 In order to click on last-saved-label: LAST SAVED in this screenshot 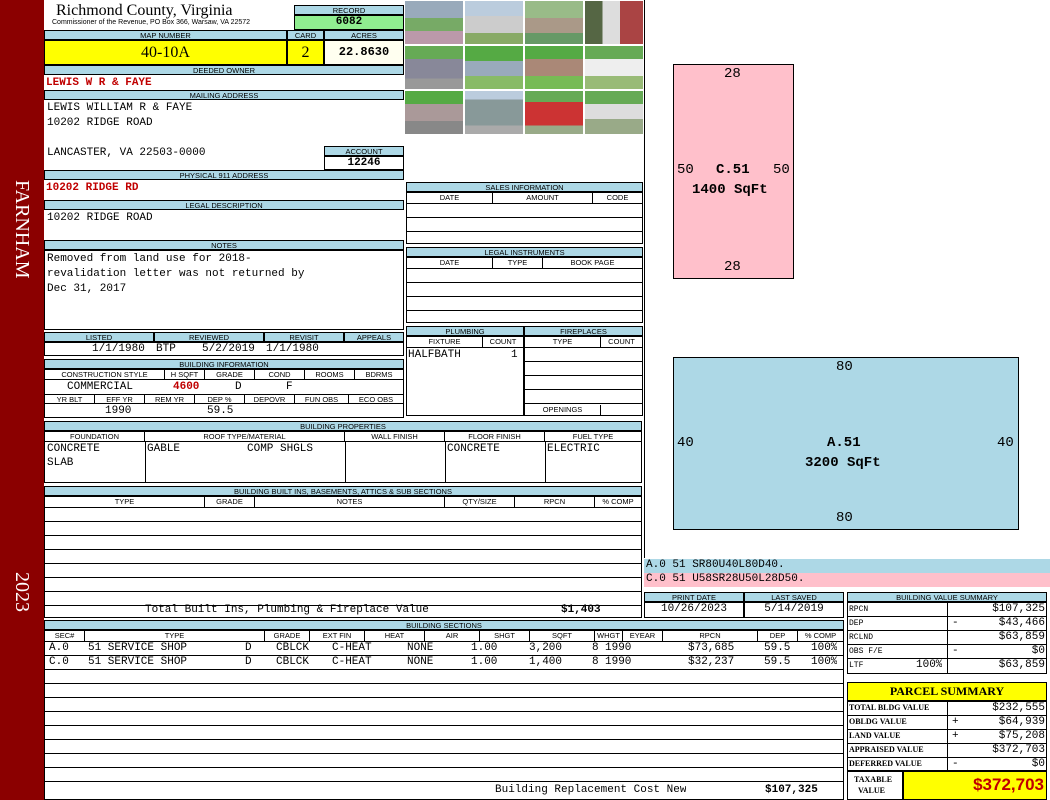, I will do `click(794, 597)`.